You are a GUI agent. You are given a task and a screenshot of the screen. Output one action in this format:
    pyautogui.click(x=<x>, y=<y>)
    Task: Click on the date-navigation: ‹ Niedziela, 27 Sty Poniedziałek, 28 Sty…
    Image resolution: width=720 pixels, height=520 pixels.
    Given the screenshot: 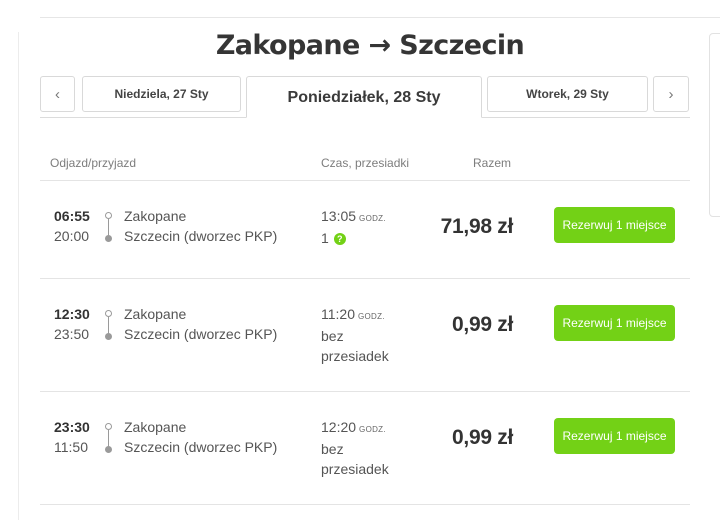 What is the action you would take?
    pyautogui.click(x=365, y=97)
    